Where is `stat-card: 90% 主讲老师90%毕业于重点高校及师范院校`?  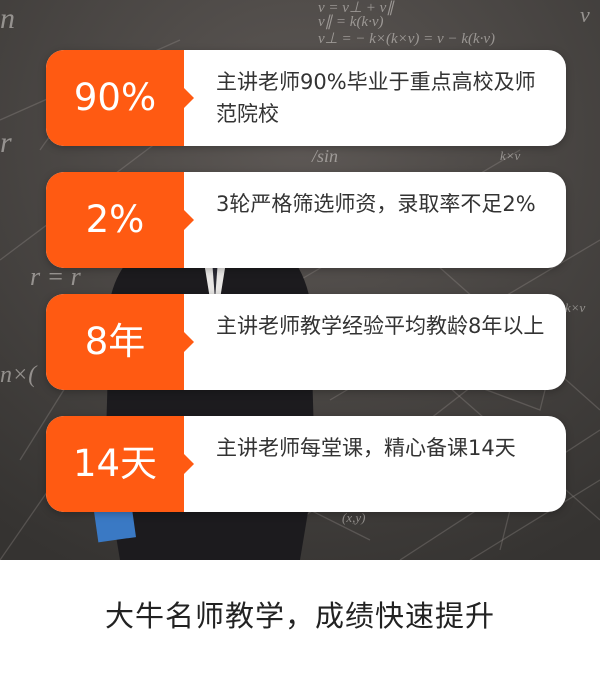
stat-card: 90% 主讲老师90%毕业于重点高校及师范院校 is located at coordinates (306, 98).